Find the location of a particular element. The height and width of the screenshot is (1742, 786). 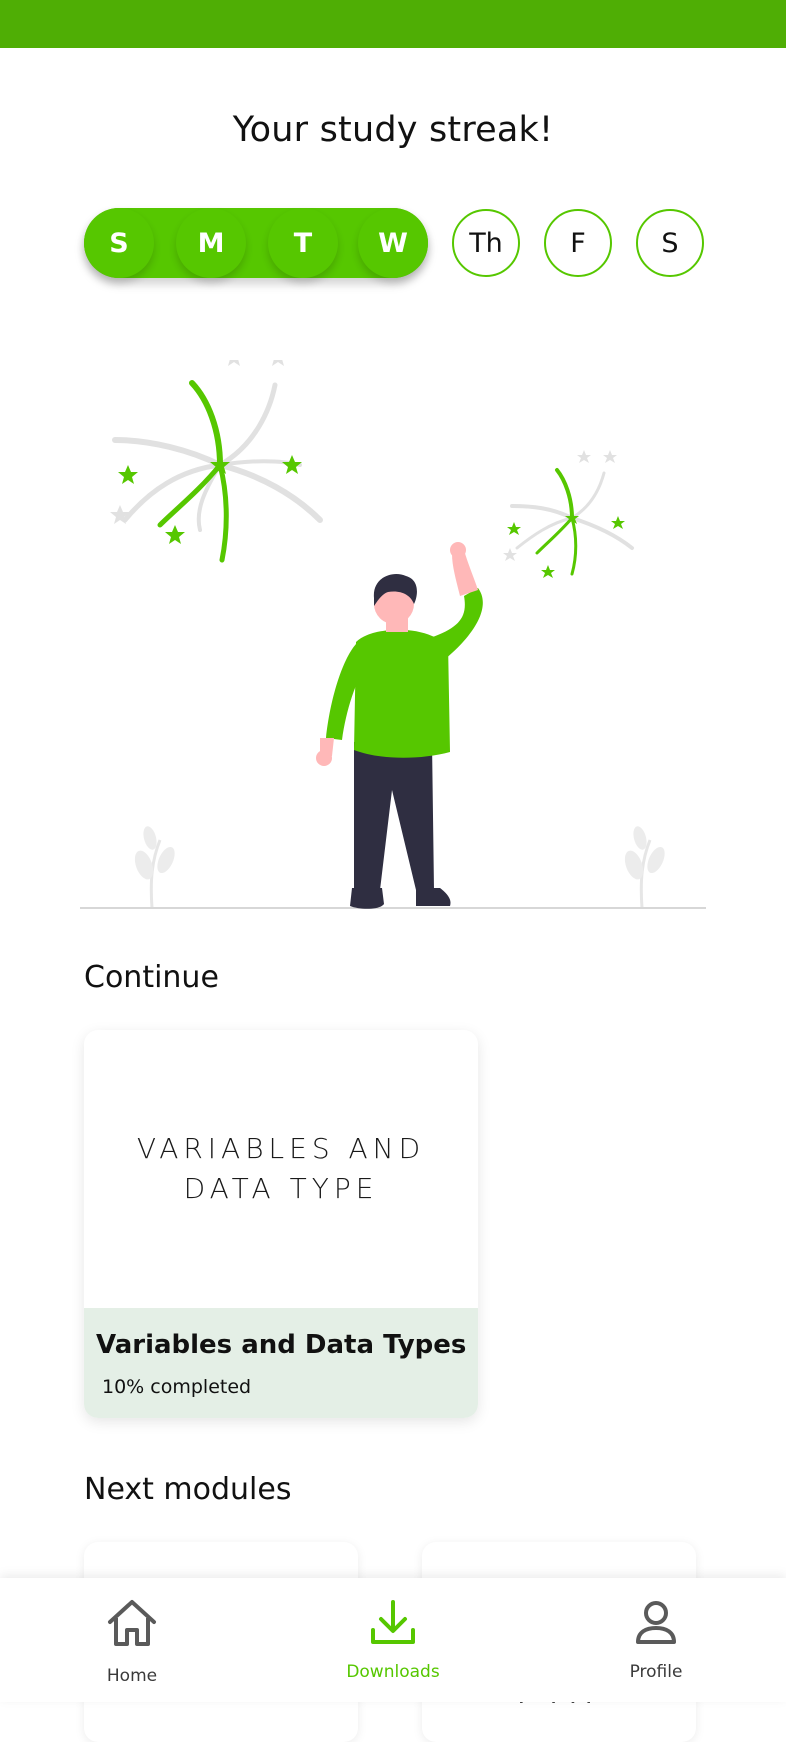

course-card-title: Variables and Data Types is located at coordinates (281, 1345).